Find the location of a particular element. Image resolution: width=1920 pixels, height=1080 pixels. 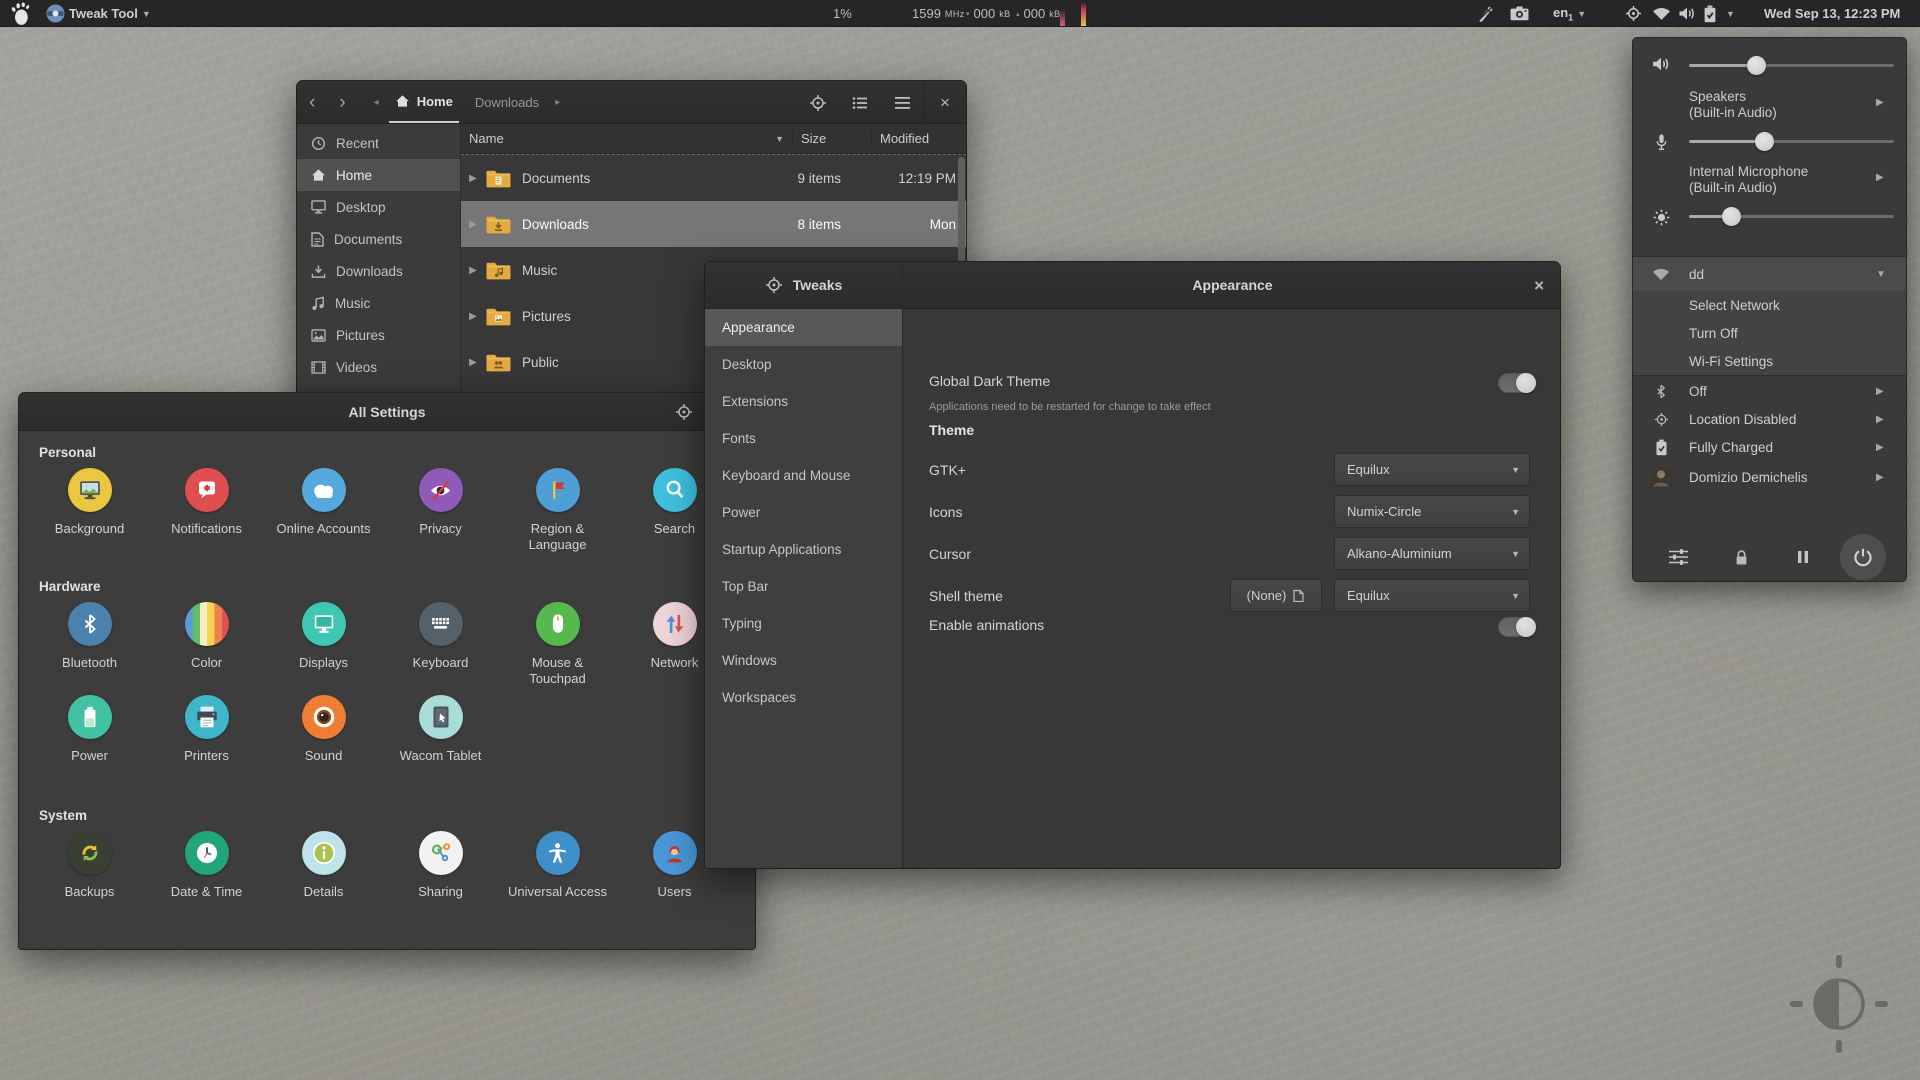

view-list-button is located at coordinates (860, 102).